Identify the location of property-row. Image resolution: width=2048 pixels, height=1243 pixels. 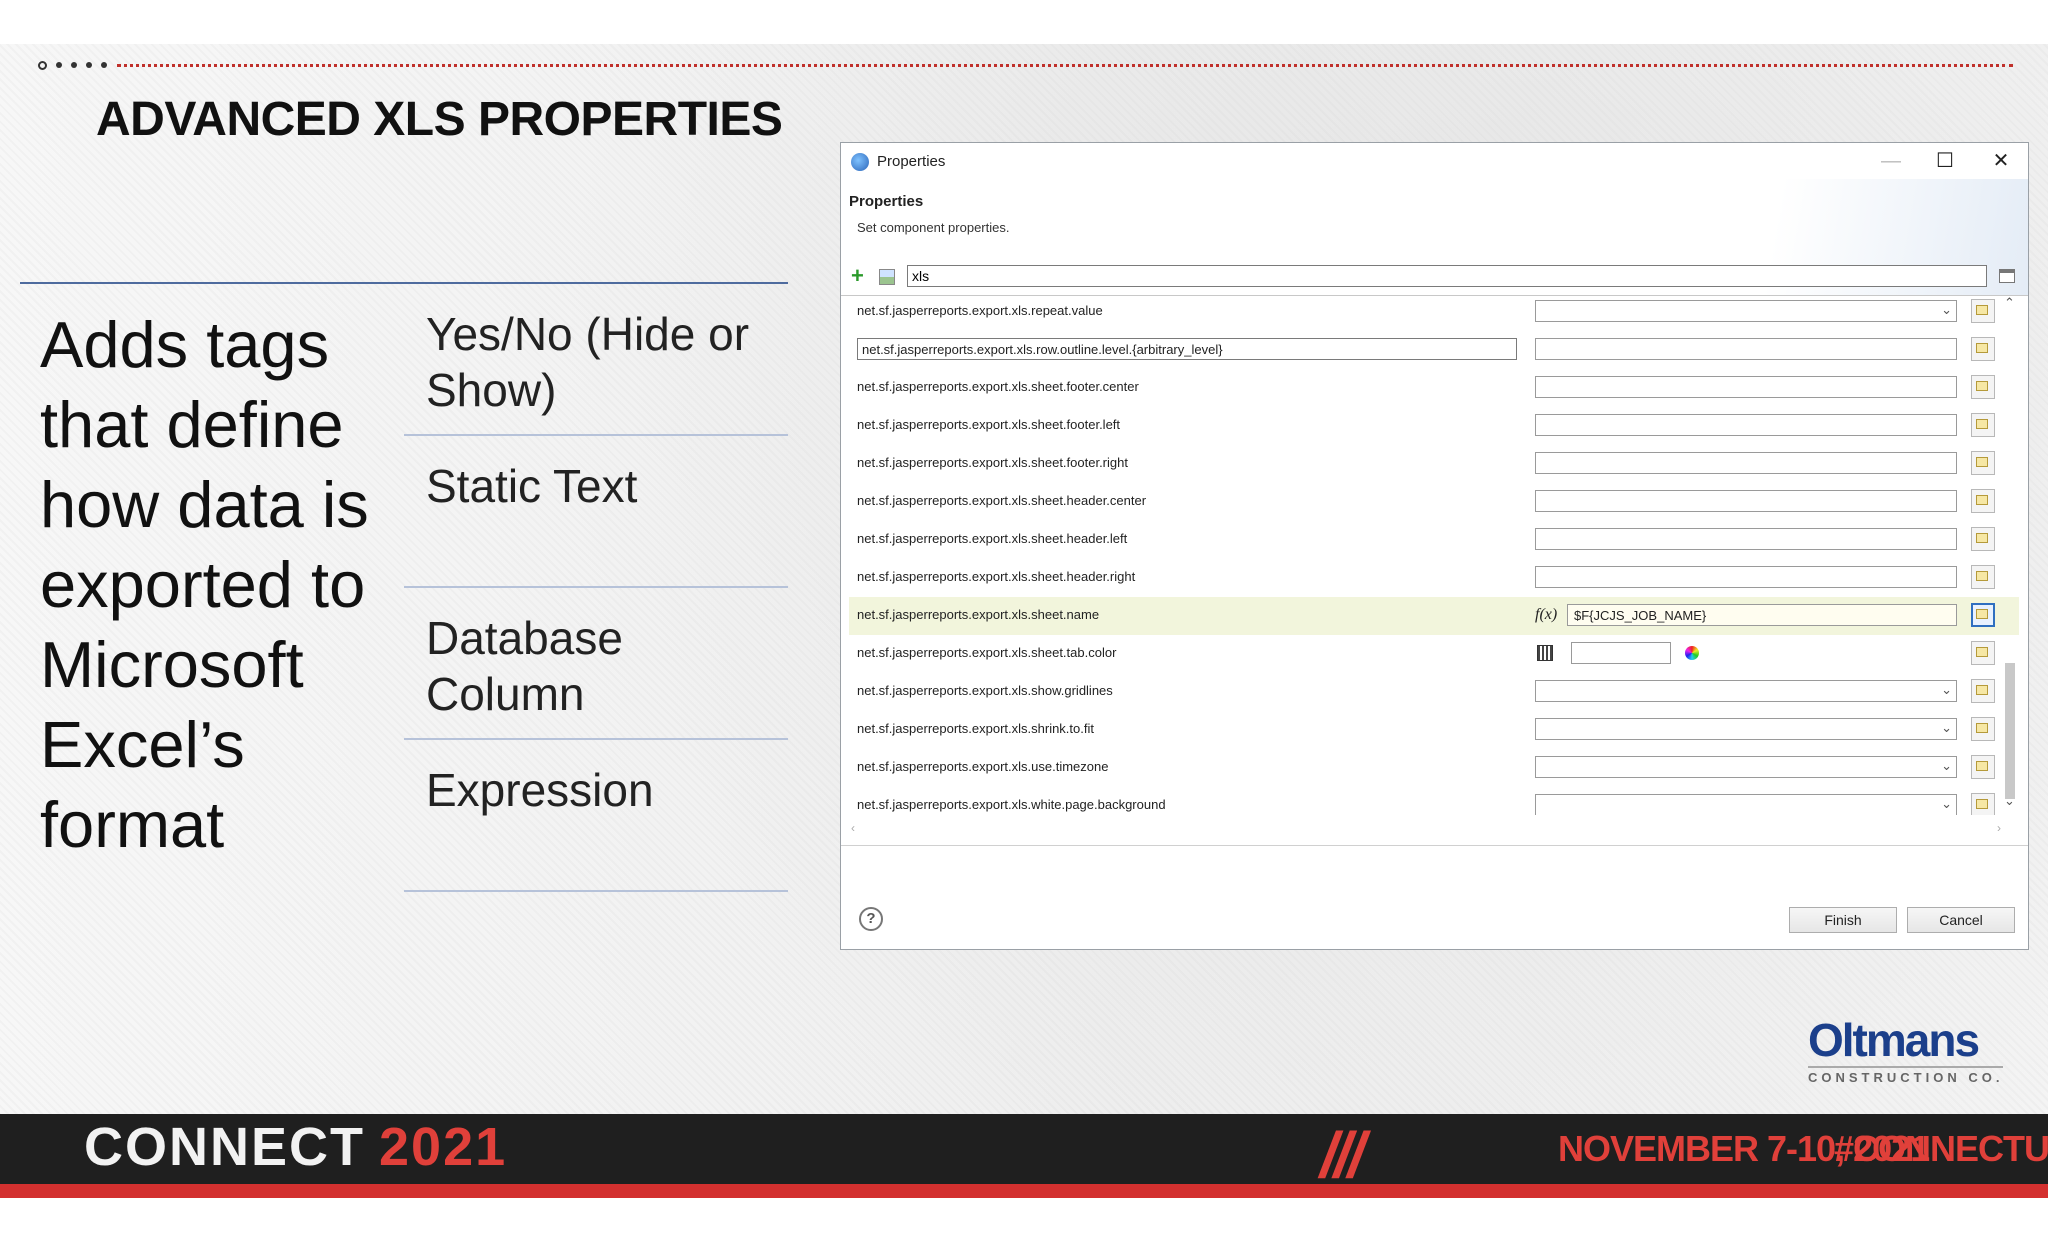
(1434, 350).